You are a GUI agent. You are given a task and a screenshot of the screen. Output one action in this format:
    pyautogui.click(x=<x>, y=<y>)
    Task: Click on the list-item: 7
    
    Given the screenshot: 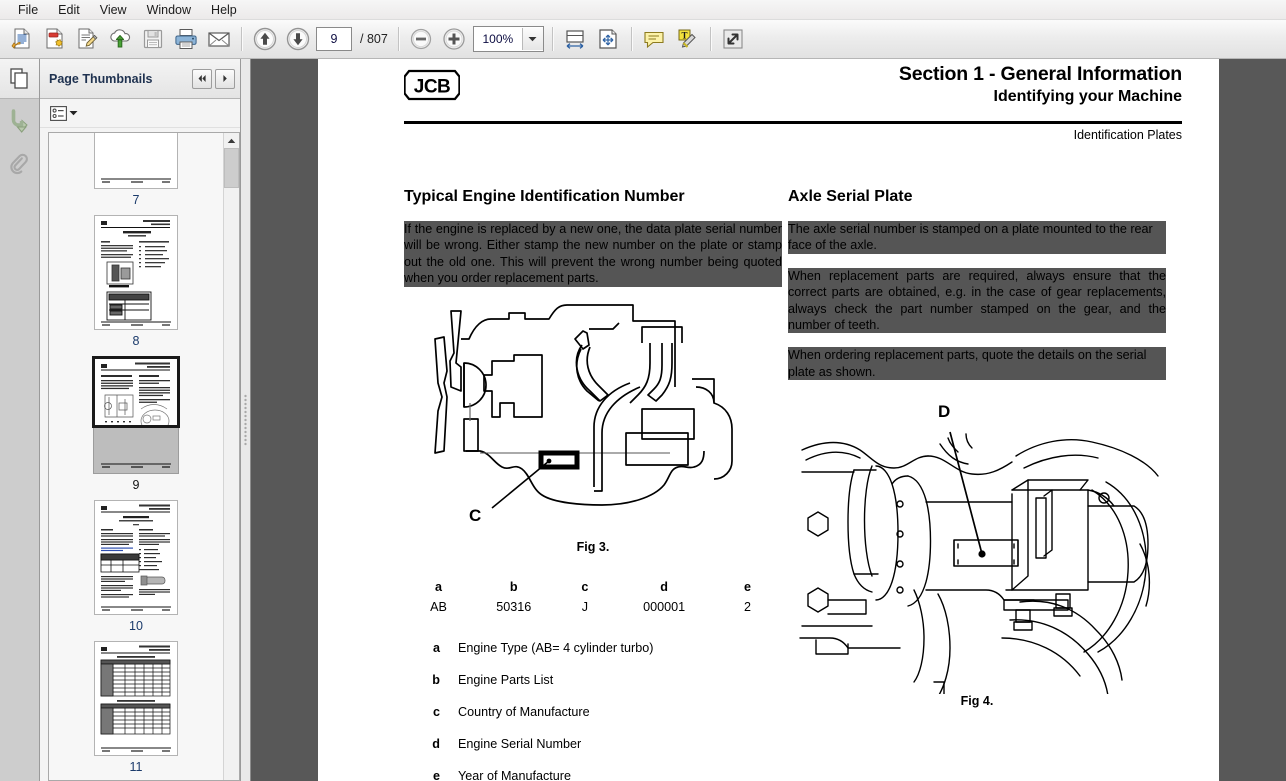 What is the action you would take?
    pyautogui.click(x=136, y=174)
    